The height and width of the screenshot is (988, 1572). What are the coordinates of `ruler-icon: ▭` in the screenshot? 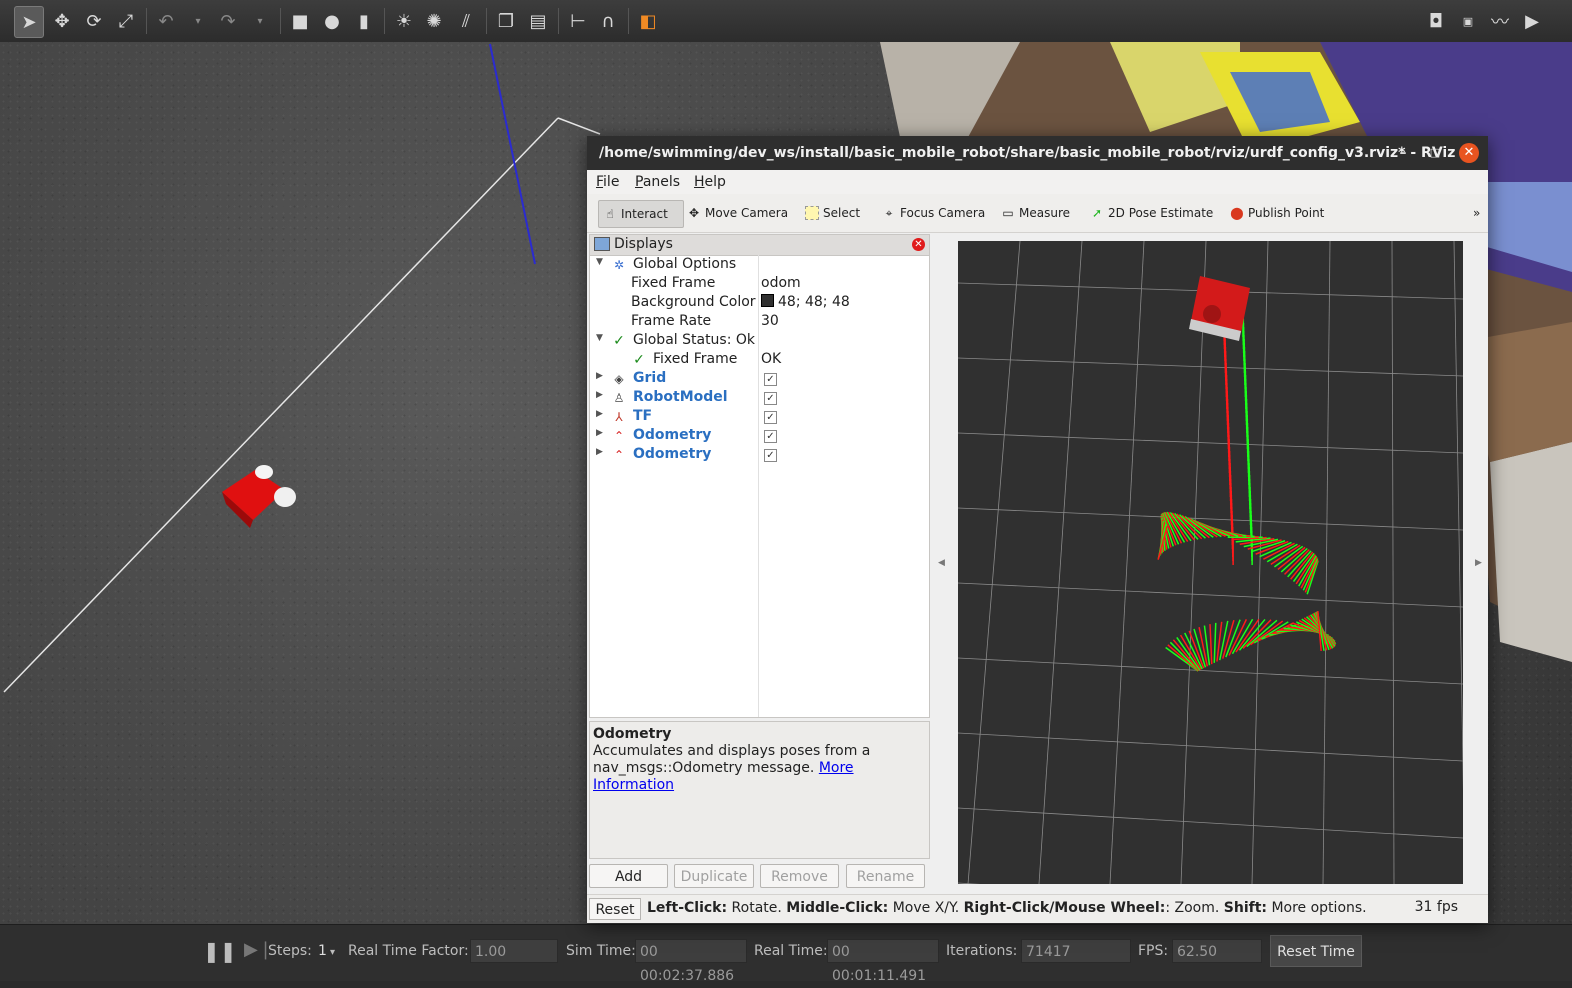 It's located at (1008, 213).